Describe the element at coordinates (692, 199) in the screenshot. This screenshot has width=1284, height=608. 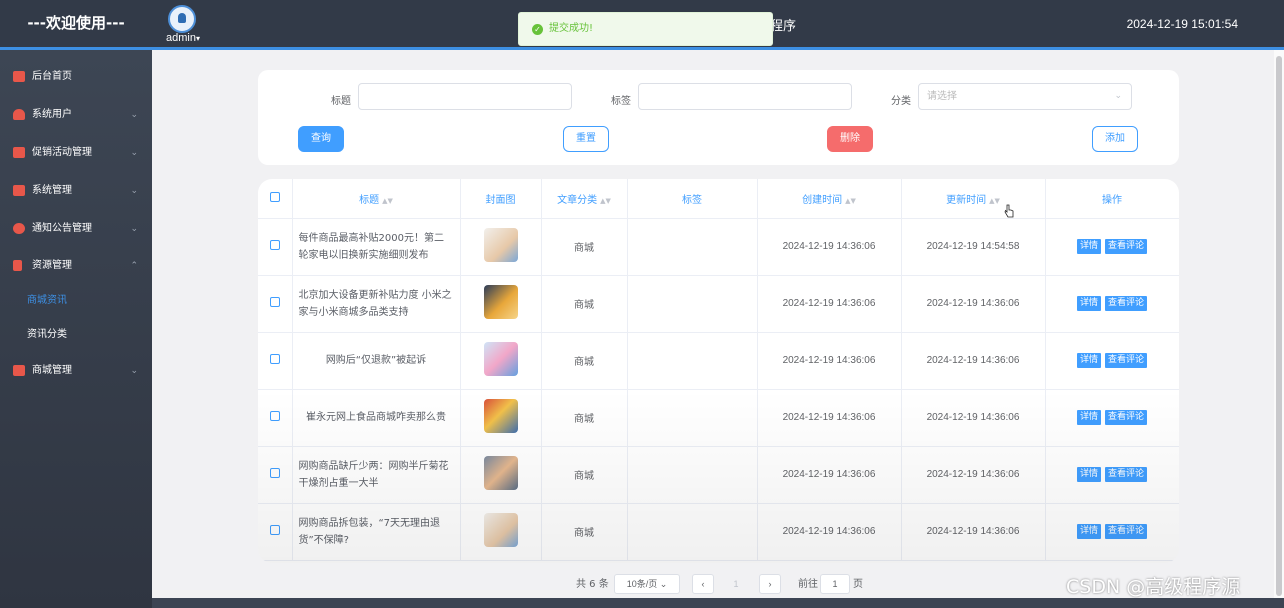
I see `column-header-tag: 标签` at that location.